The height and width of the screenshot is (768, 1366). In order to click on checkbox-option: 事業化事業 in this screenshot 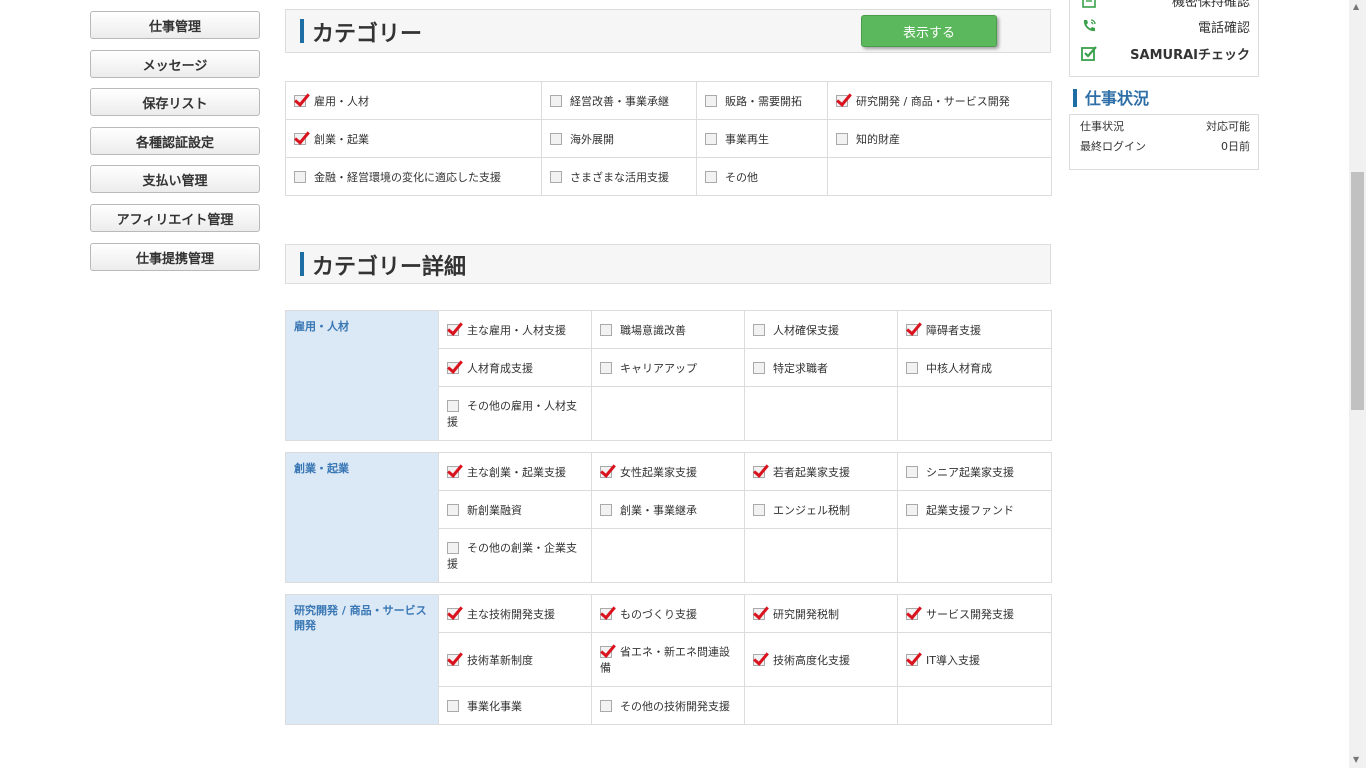, I will do `click(515, 705)`.